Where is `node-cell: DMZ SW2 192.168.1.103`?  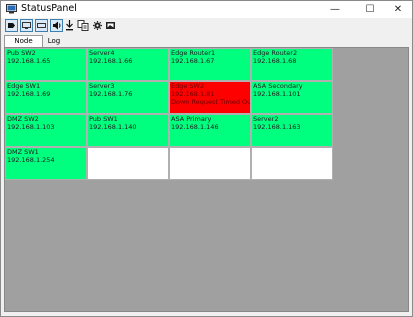 node-cell: DMZ SW2 192.168.1.103 is located at coordinates (46, 130).